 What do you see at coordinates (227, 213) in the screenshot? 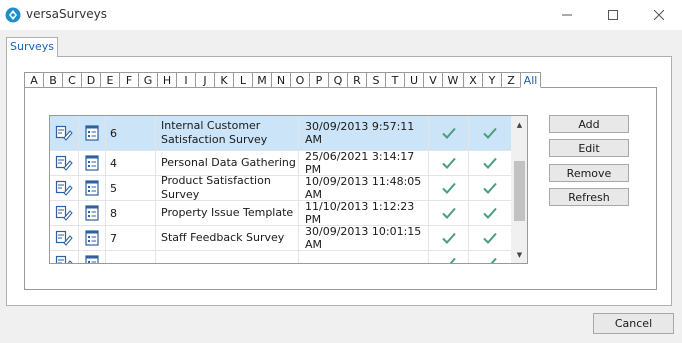
I see `survey-name: Property Issue Template` at bounding box center [227, 213].